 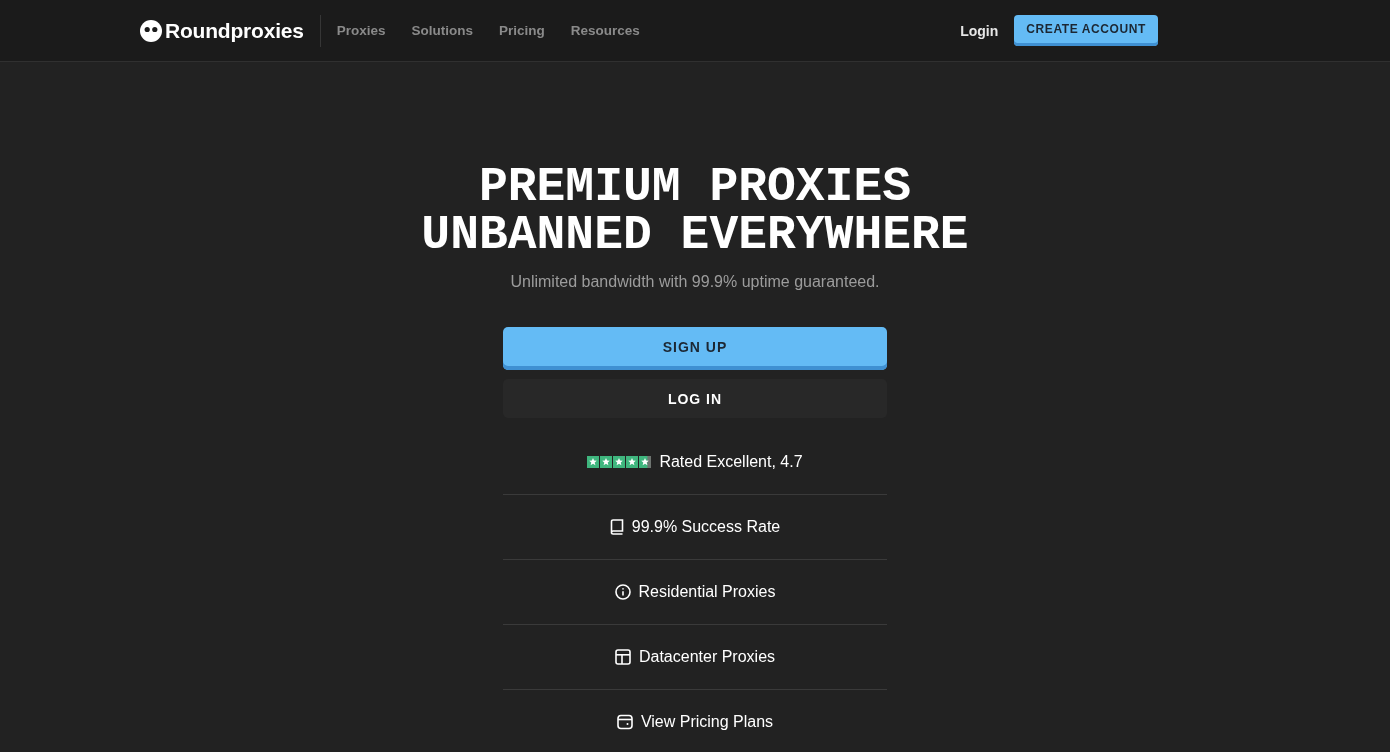 What do you see at coordinates (605, 30) in the screenshot?
I see `nav-link: Resources` at bounding box center [605, 30].